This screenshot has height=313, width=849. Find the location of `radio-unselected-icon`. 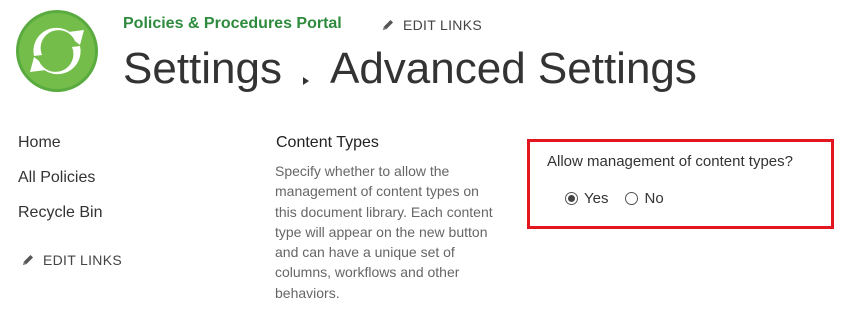

radio-unselected-icon is located at coordinates (632, 198).